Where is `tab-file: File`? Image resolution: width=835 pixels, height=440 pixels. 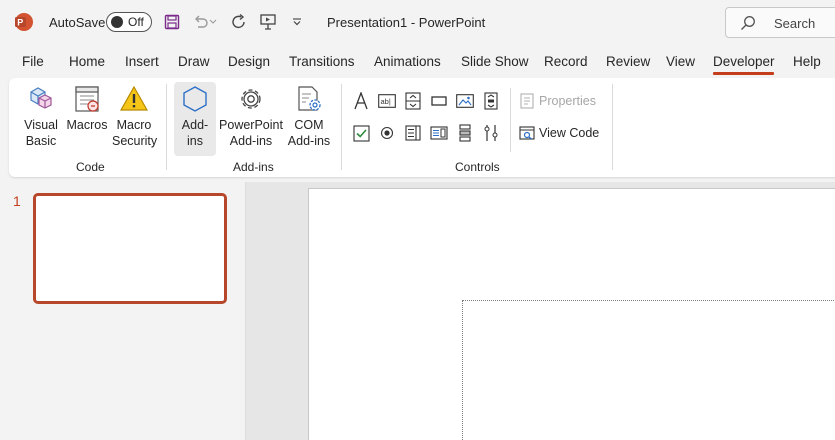 tab-file: File is located at coordinates (33, 61).